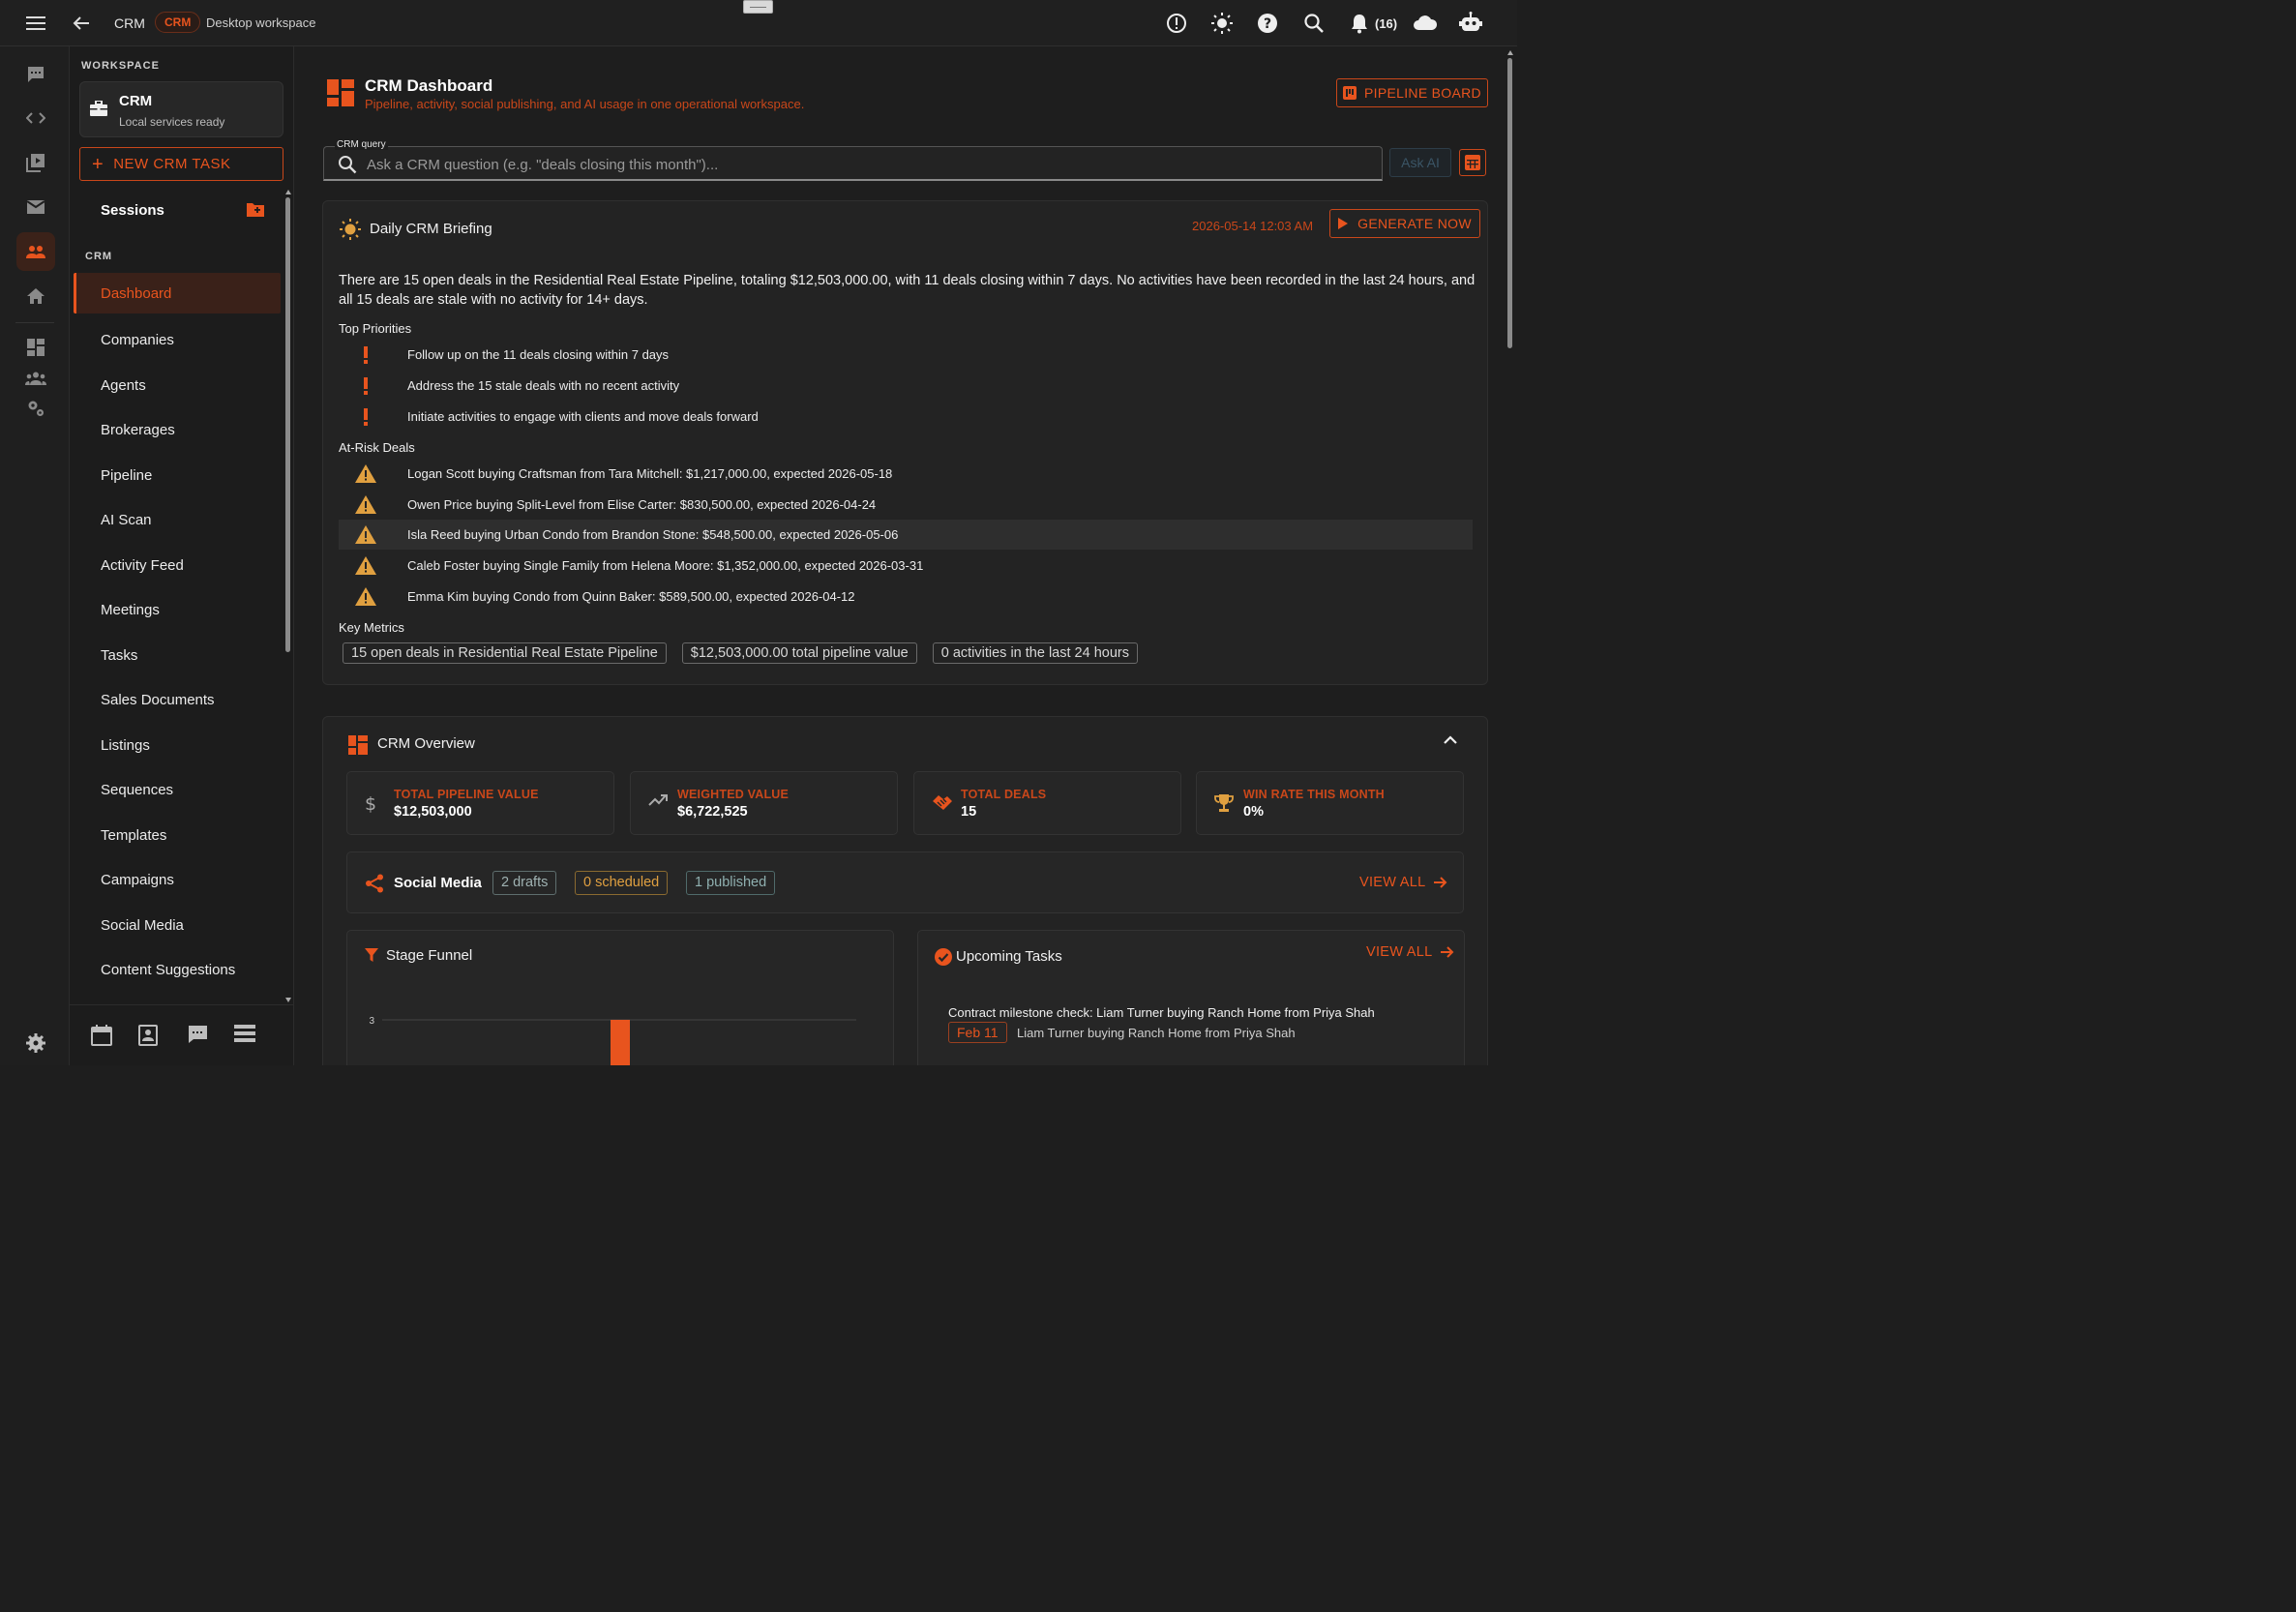  What do you see at coordinates (35, 74) in the screenshot?
I see `chat-icon` at bounding box center [35, 74].